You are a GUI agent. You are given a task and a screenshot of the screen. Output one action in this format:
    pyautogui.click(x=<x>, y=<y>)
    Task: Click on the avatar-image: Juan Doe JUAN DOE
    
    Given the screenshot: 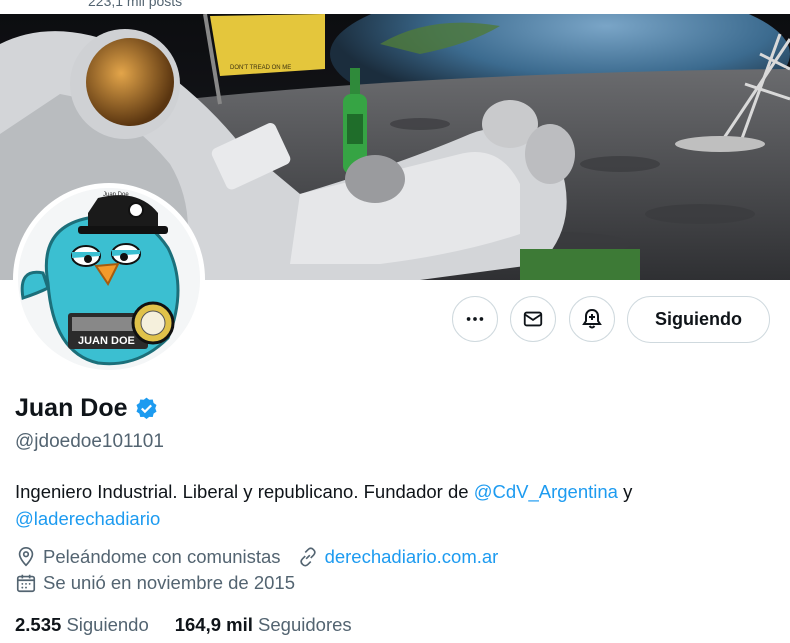 What is the action you would take?
    pyautogui.click(x=109, y=279)
    